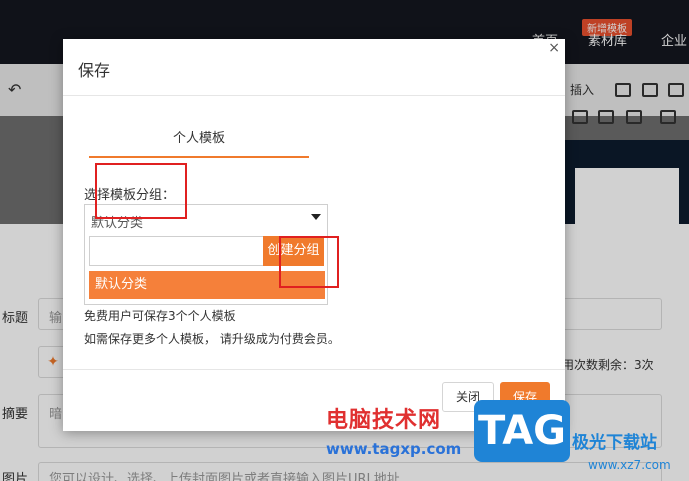  What do you see at coordinates (309, 262) in the screenshot?
I see `highlight-box-create-group` at bounding box center [309, 262].